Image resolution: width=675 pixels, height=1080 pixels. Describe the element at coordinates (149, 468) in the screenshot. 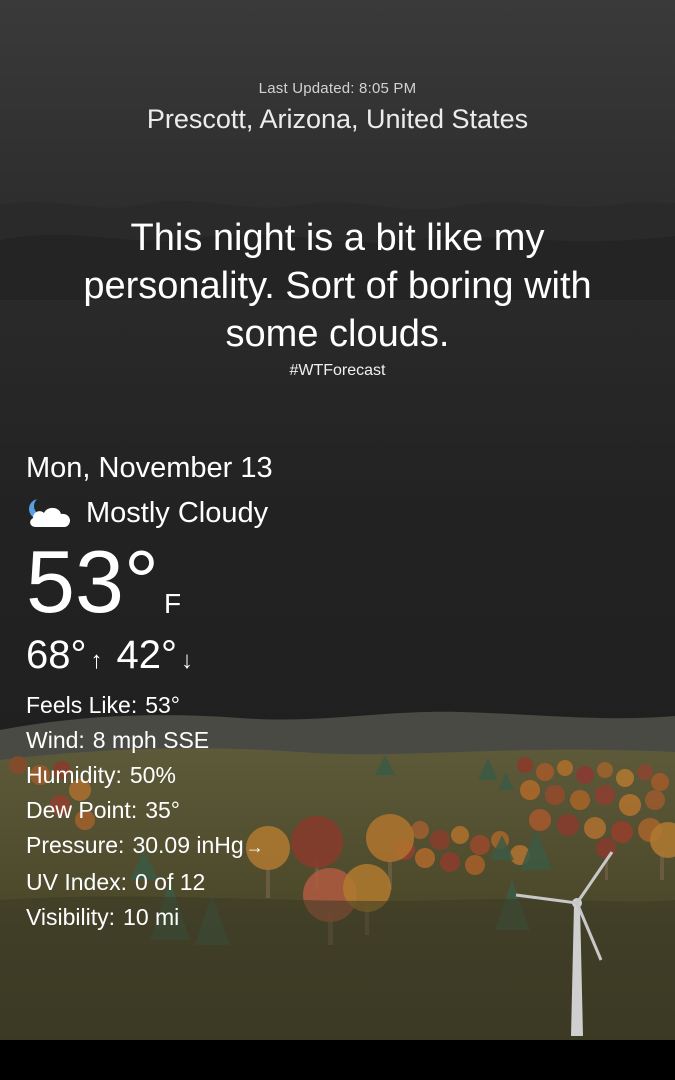

I see `current-date: Mon, November 13` at that location.